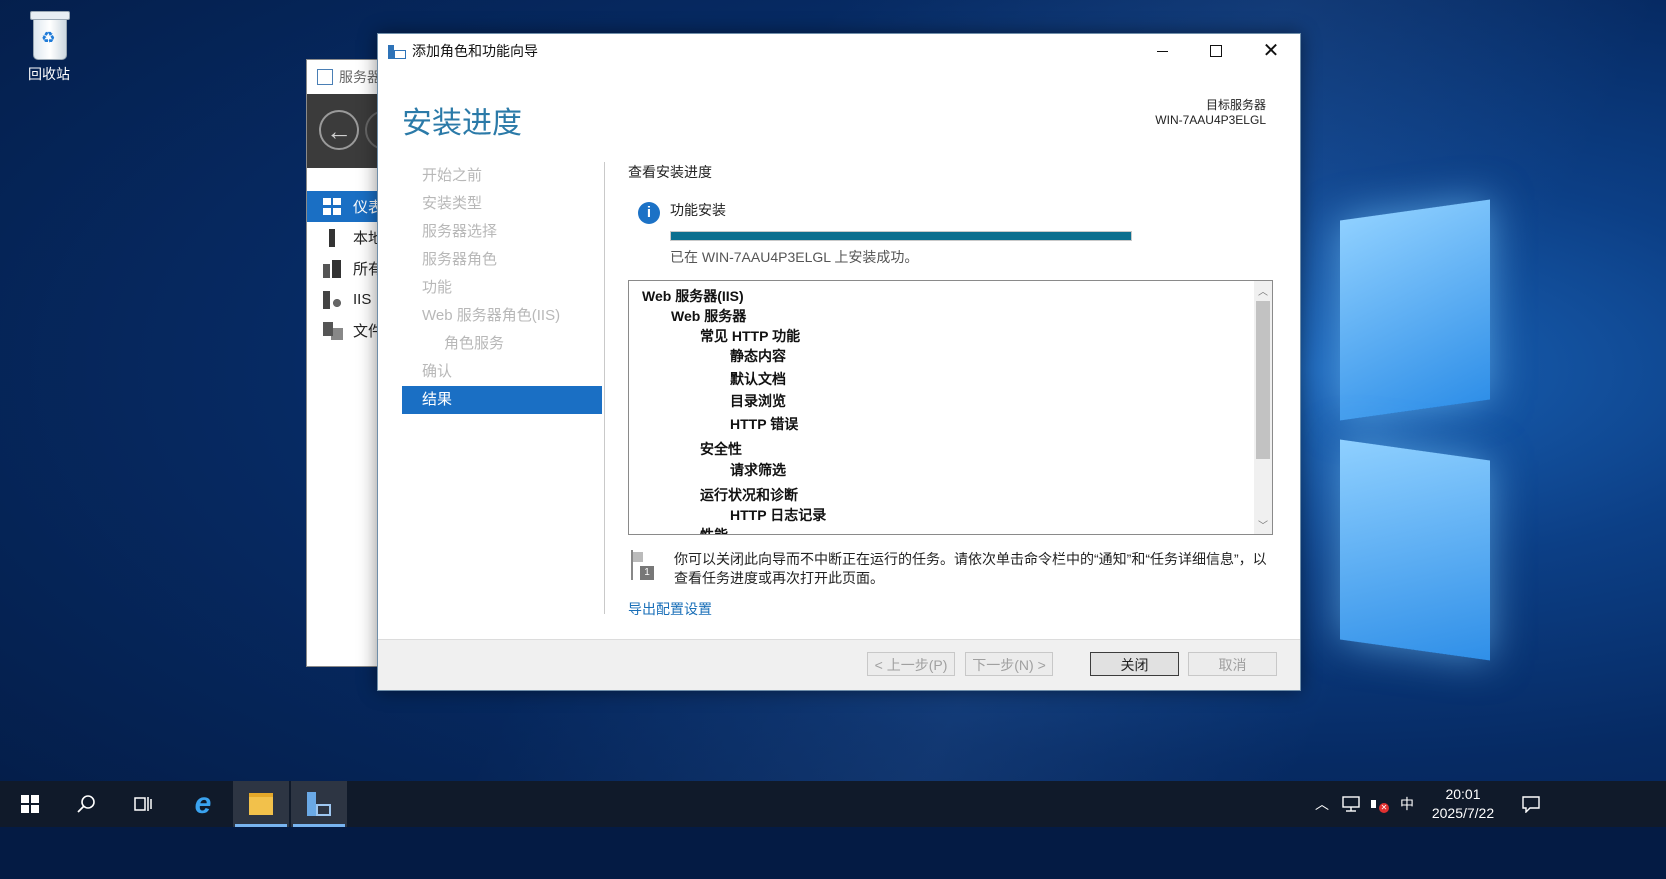  What do you see at coordinates (437, 371) in the screenshot?
I see `step-confirmation: 确认` at bounding box center [437, 371].